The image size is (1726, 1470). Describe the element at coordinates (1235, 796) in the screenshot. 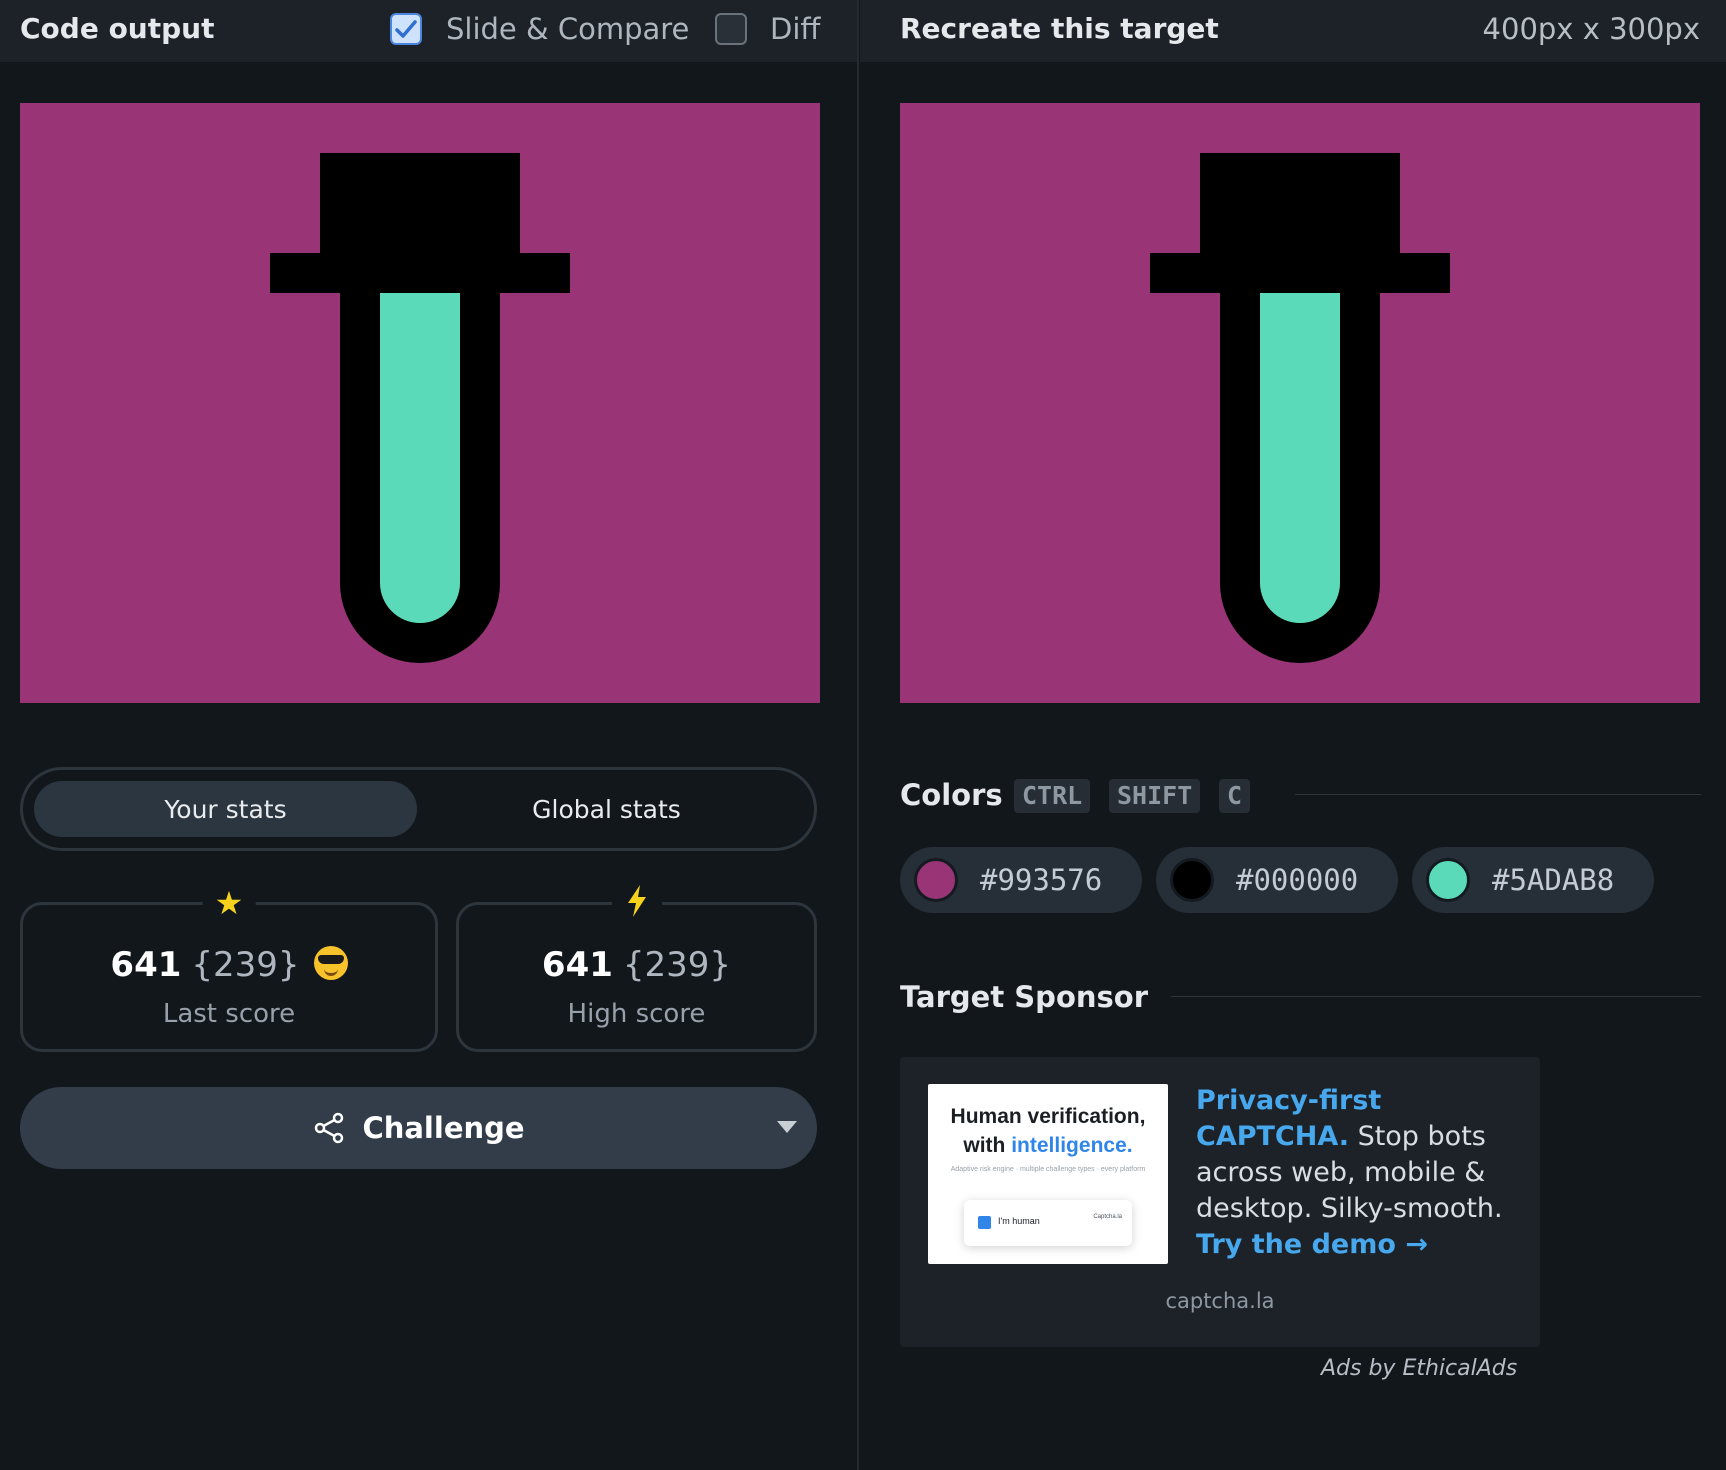

I see `shortcut-key-c: C` at that location.